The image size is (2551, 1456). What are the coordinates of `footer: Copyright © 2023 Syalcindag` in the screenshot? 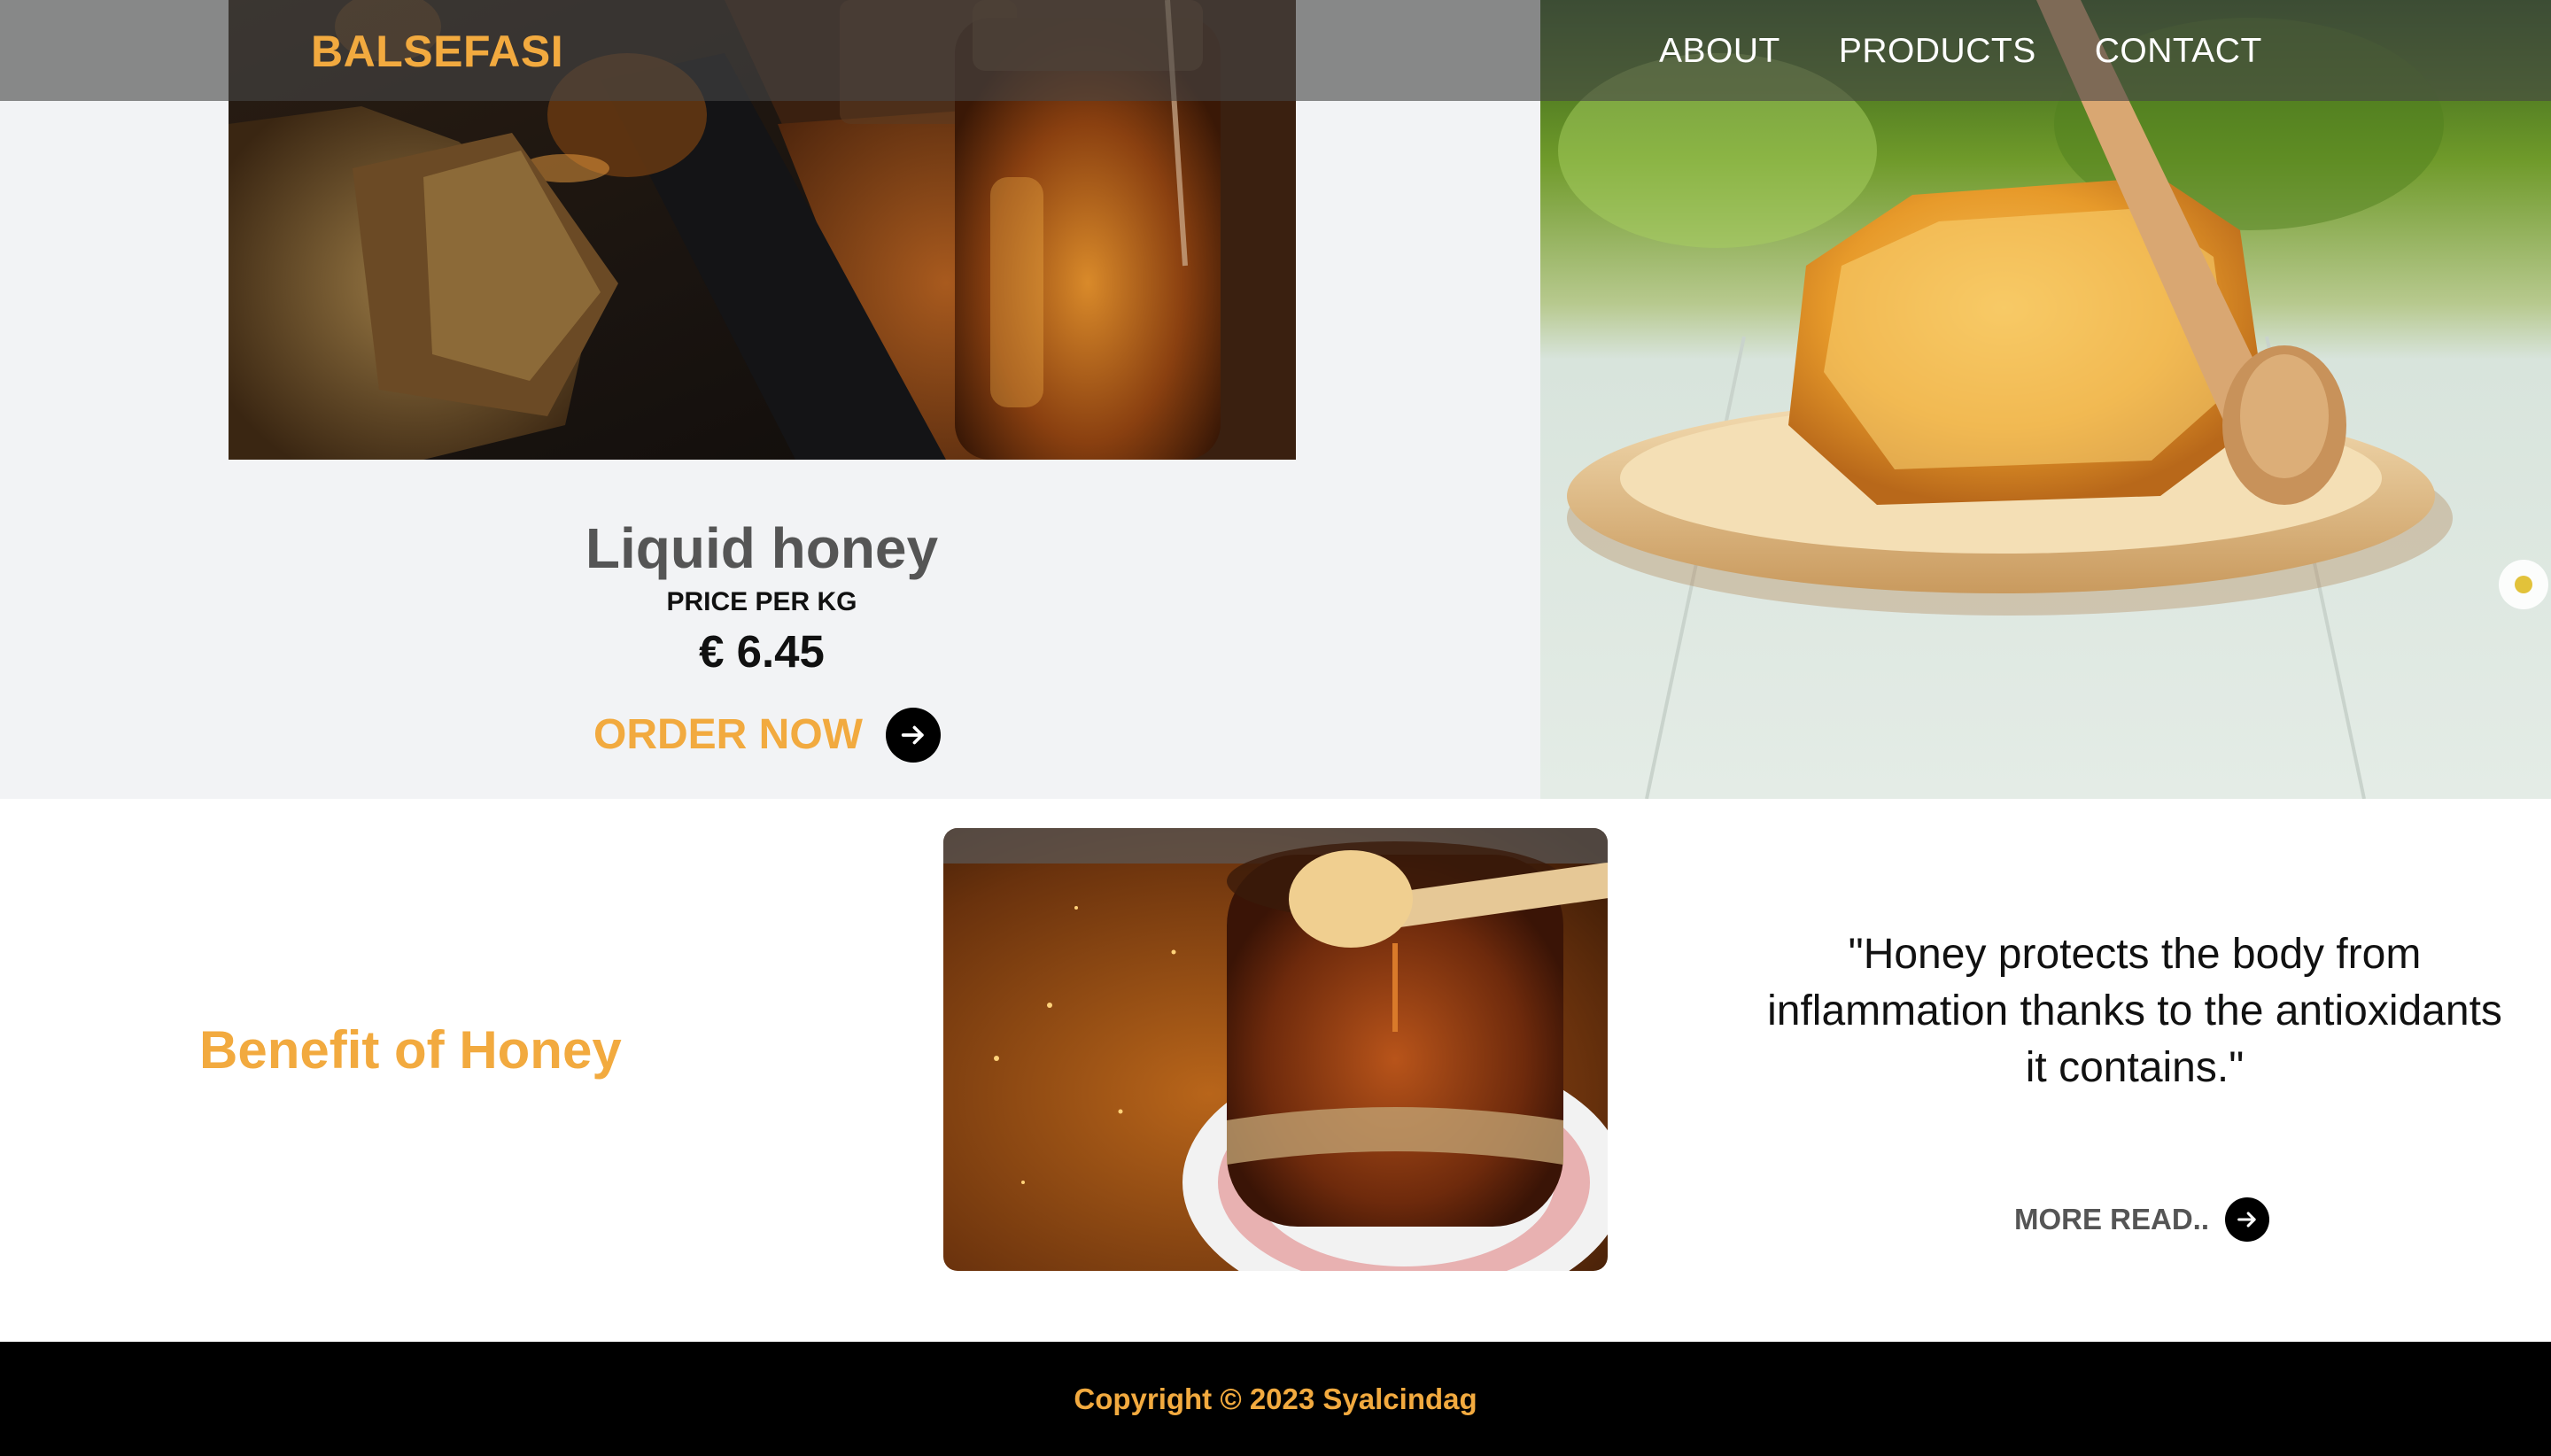 It's located at (1275, 1399).